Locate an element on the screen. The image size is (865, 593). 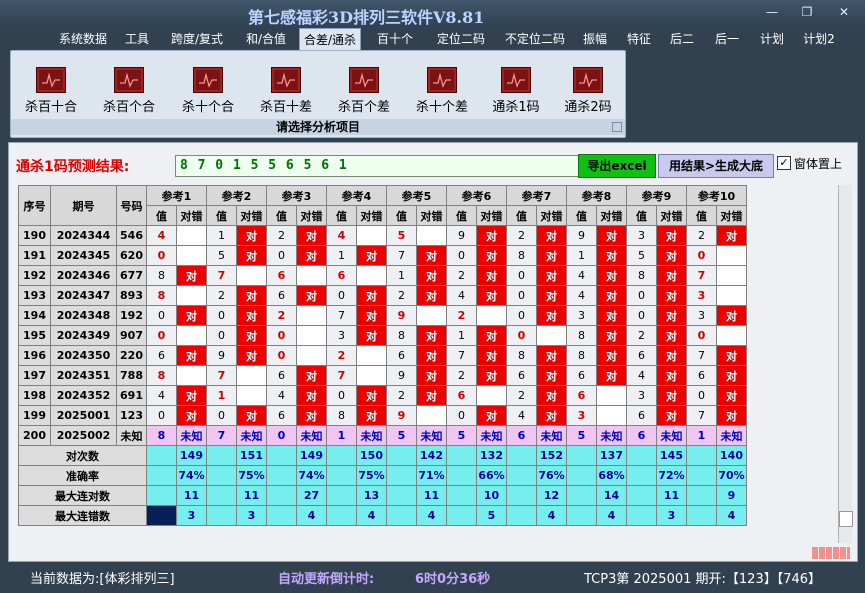
maximize-icon: ❐ is located at coordinates (807, 12).